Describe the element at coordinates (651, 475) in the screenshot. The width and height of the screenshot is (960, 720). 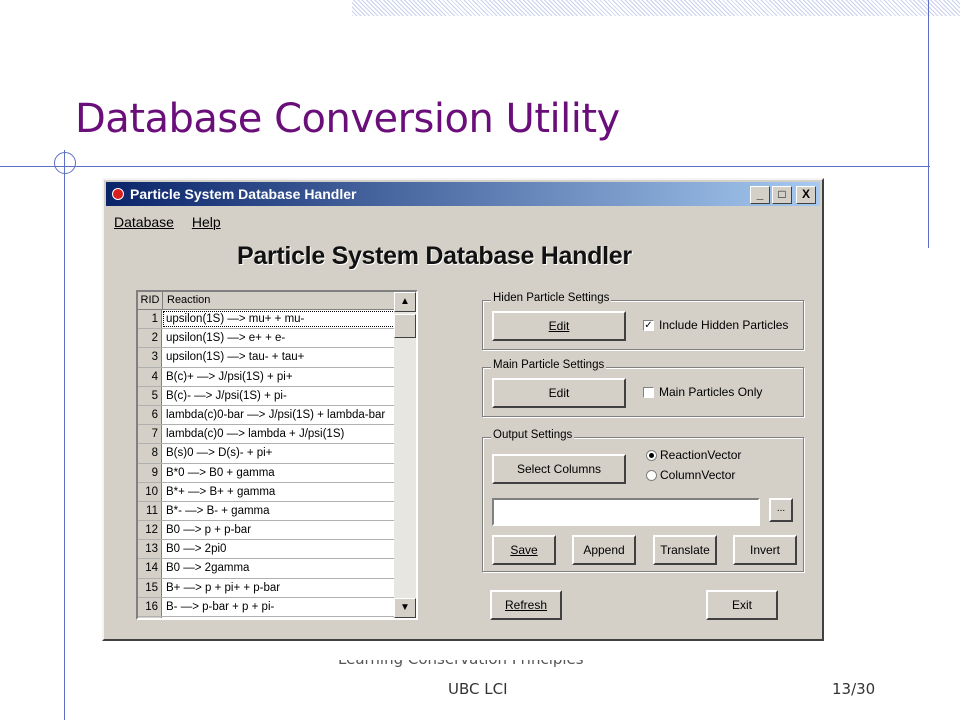
I see `column-vector-radio` at that location.